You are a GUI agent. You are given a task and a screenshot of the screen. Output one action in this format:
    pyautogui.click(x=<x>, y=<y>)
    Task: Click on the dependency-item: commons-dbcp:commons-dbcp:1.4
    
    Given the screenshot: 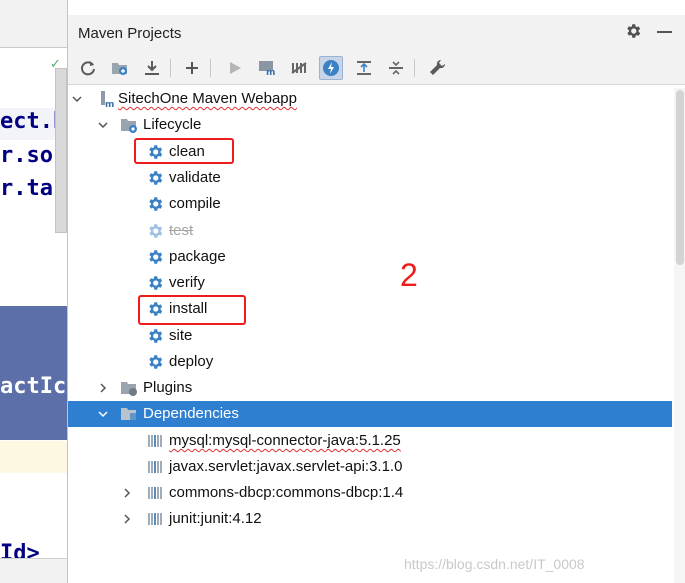 What is the action you would take?
    pyautogui.click(x=370, y=493)
    